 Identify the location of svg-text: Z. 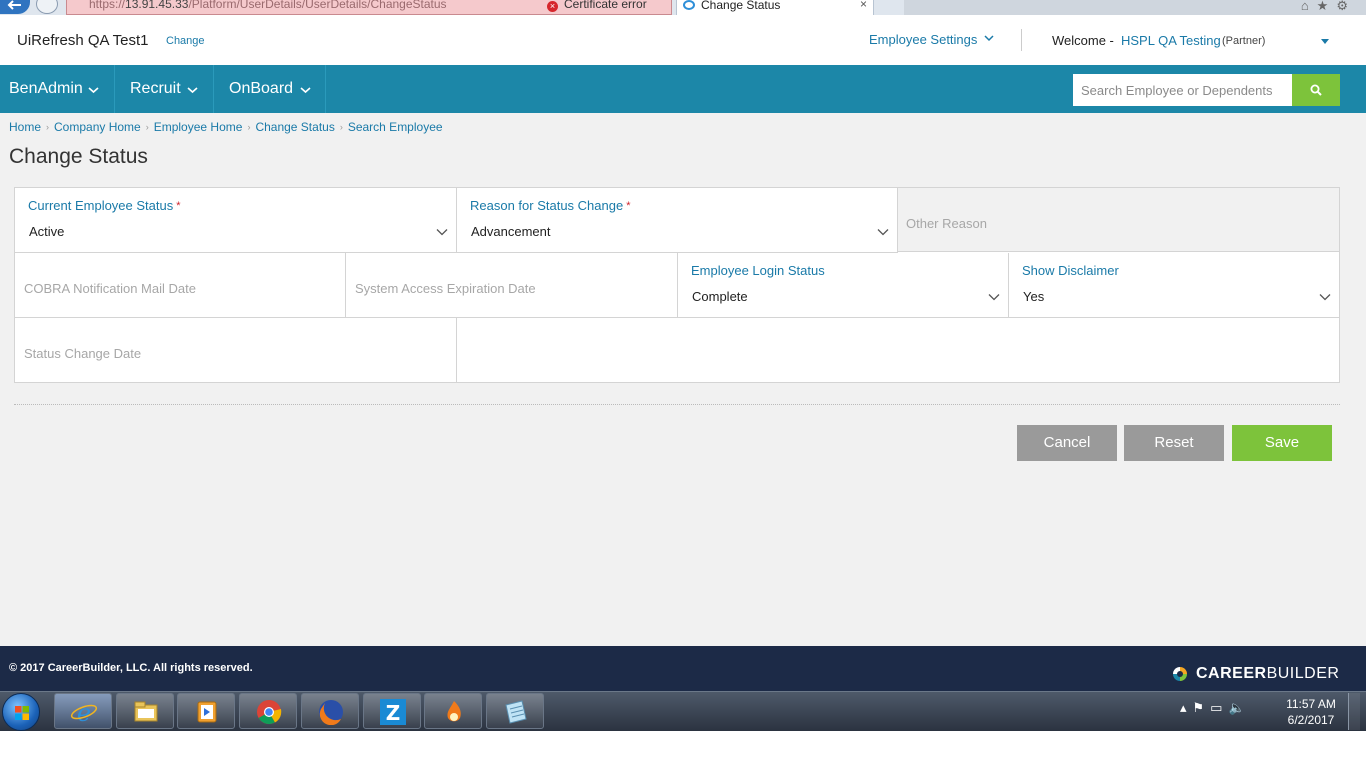
(393, 713).